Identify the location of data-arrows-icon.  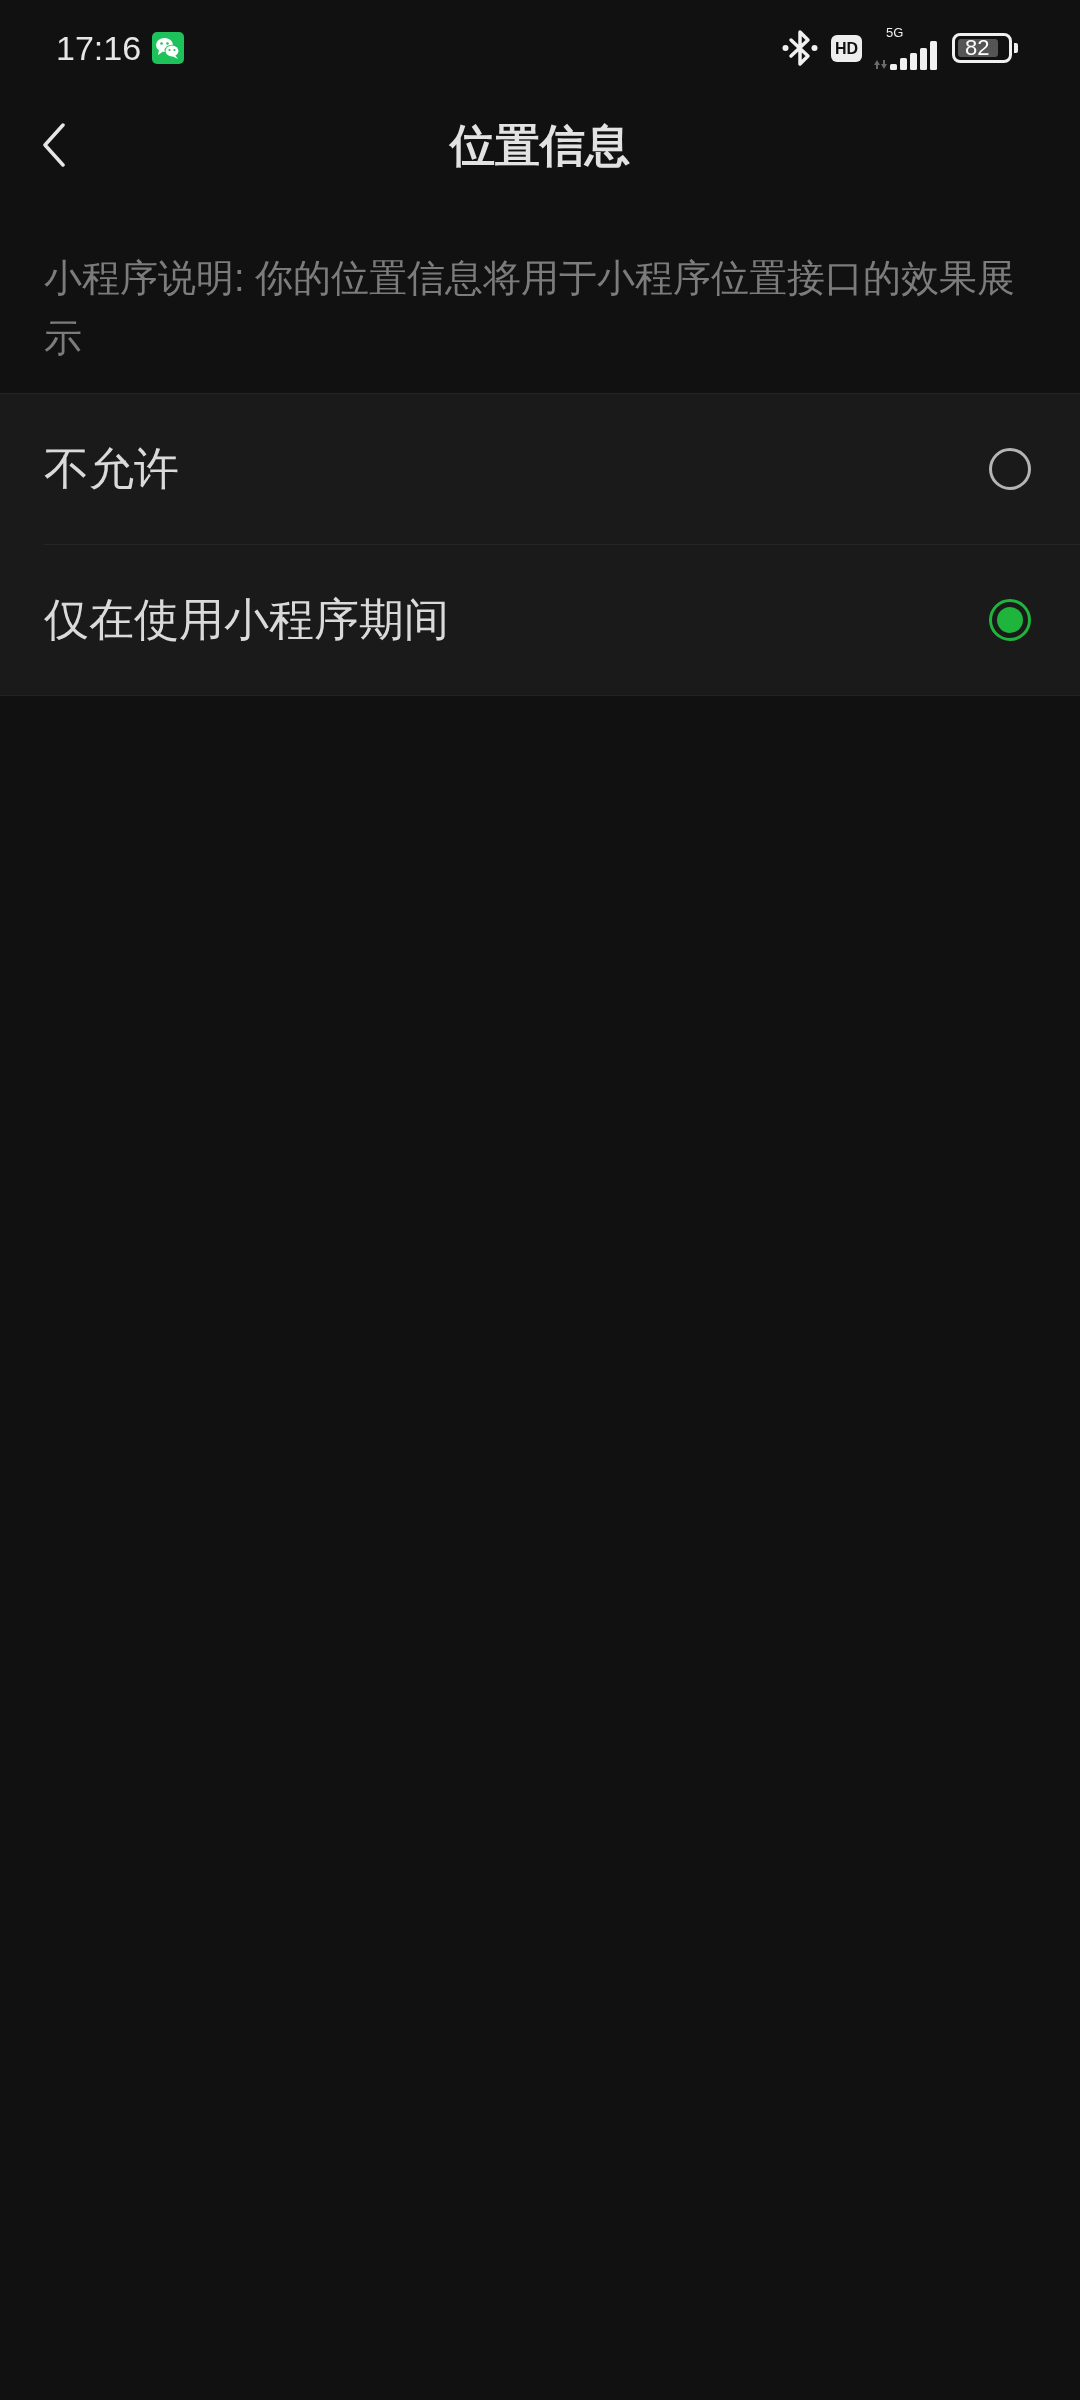
(880, 64).